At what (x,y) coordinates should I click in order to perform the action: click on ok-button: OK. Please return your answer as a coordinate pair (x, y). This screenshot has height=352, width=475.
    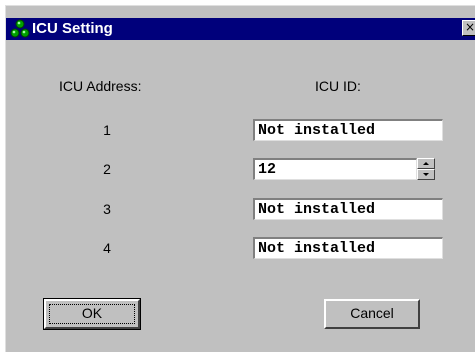
    Looking at the image, I should click on (92, 314).